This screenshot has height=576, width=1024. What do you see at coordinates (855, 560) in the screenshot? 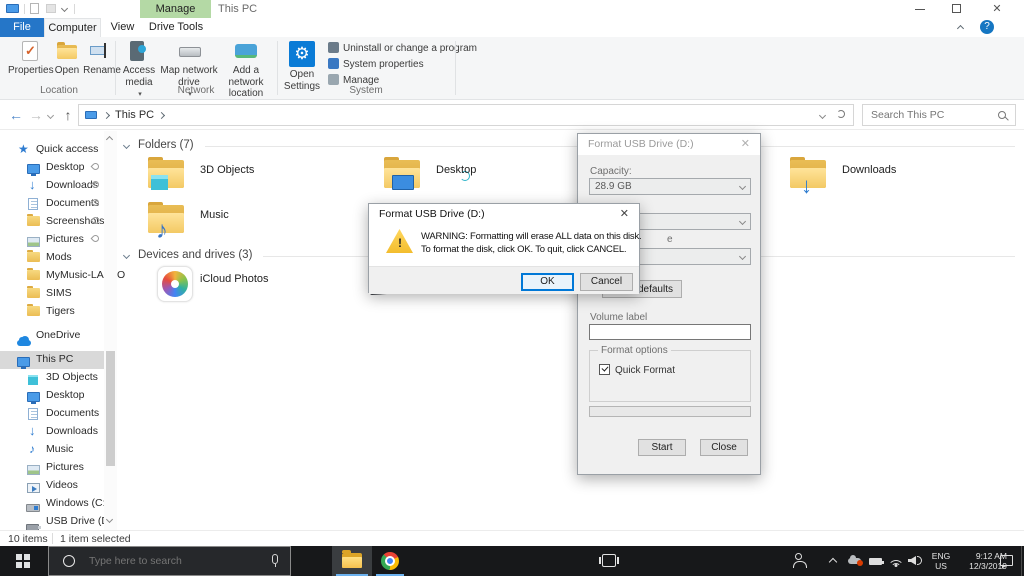
I see `onedrive-tray-icon` at bounding box center [855, 560].